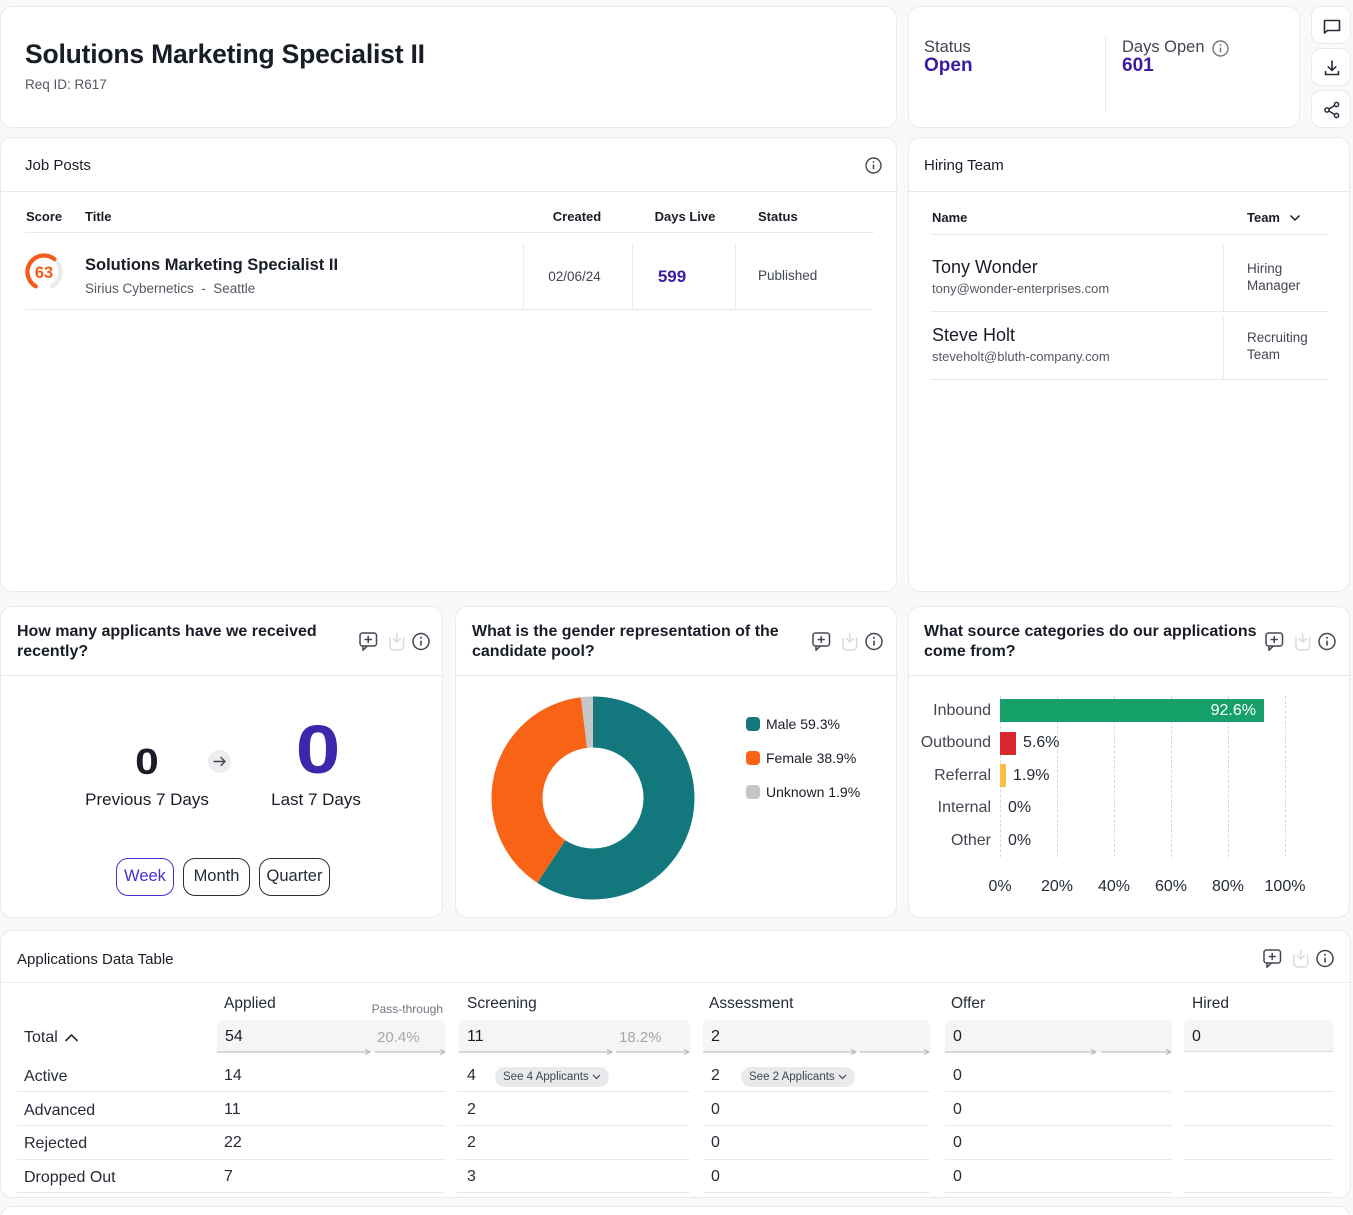  What do you see at coordinates (44, 273) in the screenshot?
I see `svg-text: 63` at bounding box center [44, 273].